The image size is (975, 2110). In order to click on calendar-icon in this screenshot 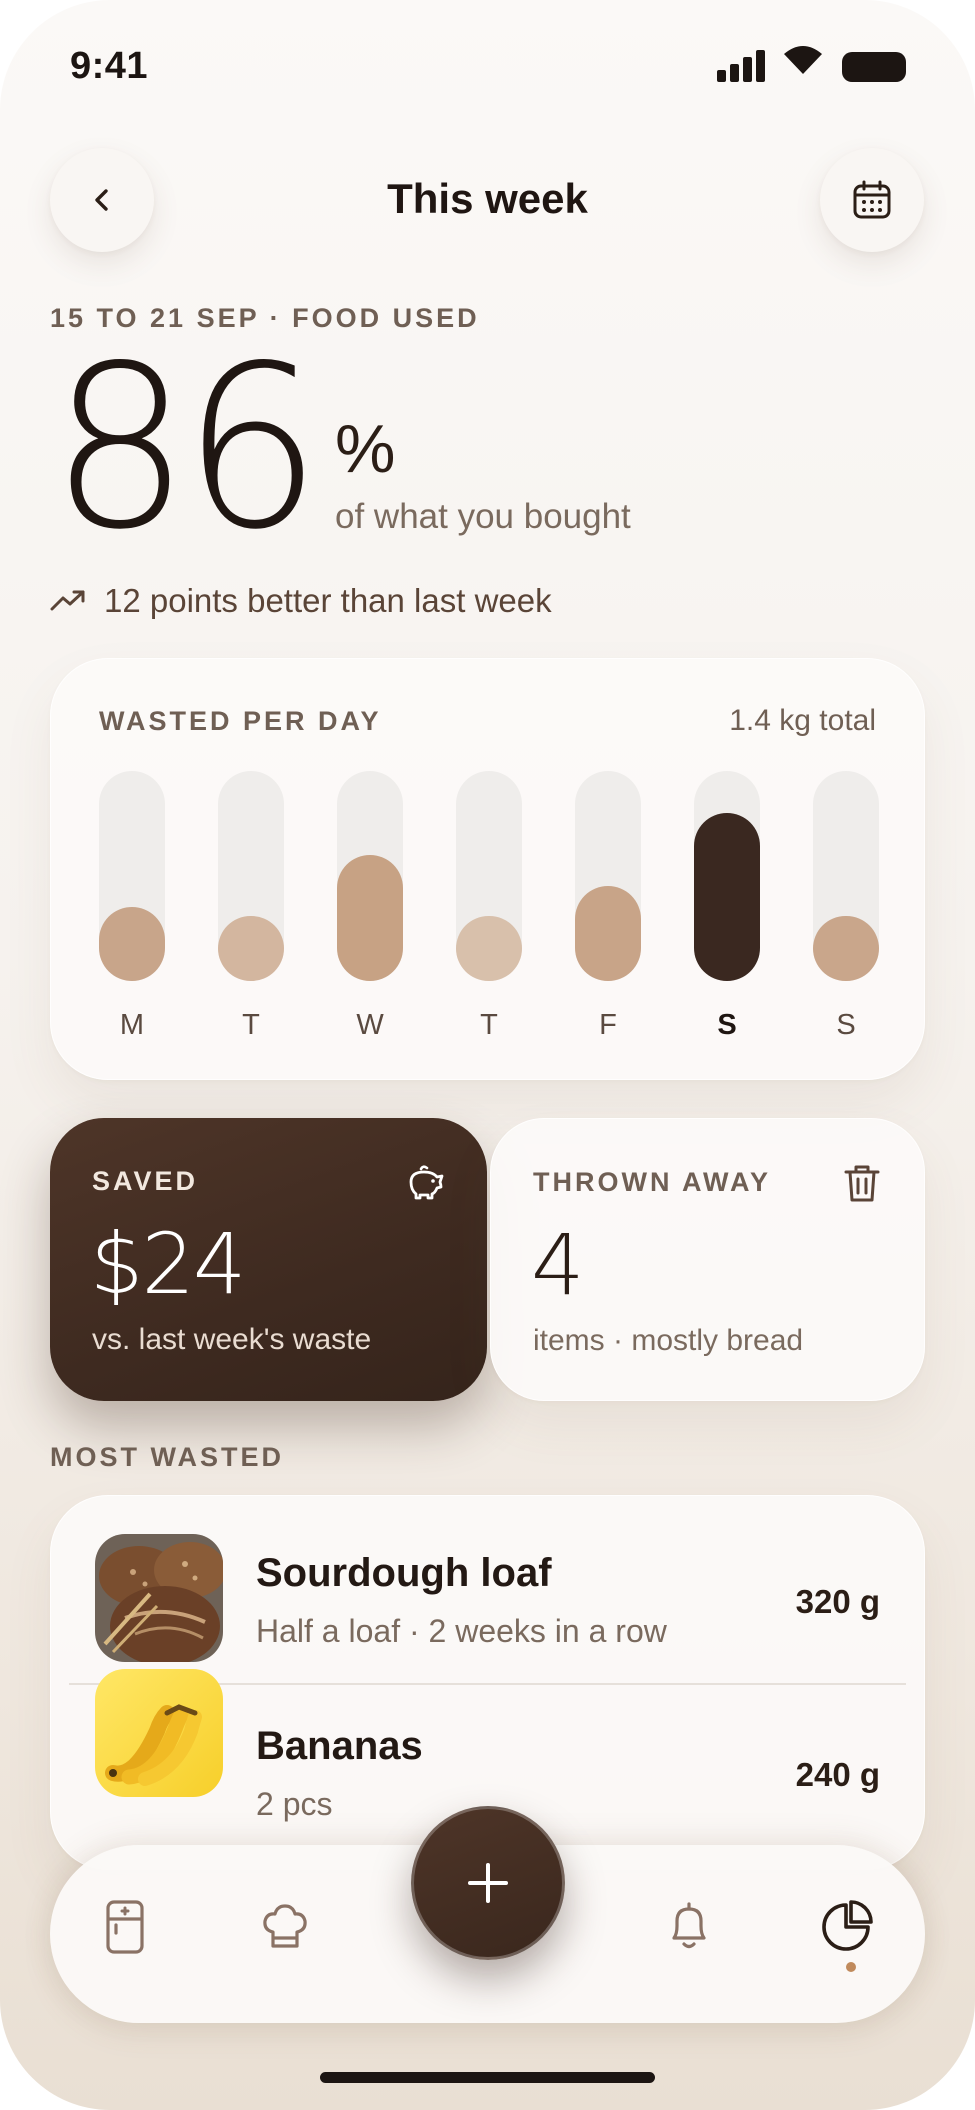, I will do `click(872, 199)`.